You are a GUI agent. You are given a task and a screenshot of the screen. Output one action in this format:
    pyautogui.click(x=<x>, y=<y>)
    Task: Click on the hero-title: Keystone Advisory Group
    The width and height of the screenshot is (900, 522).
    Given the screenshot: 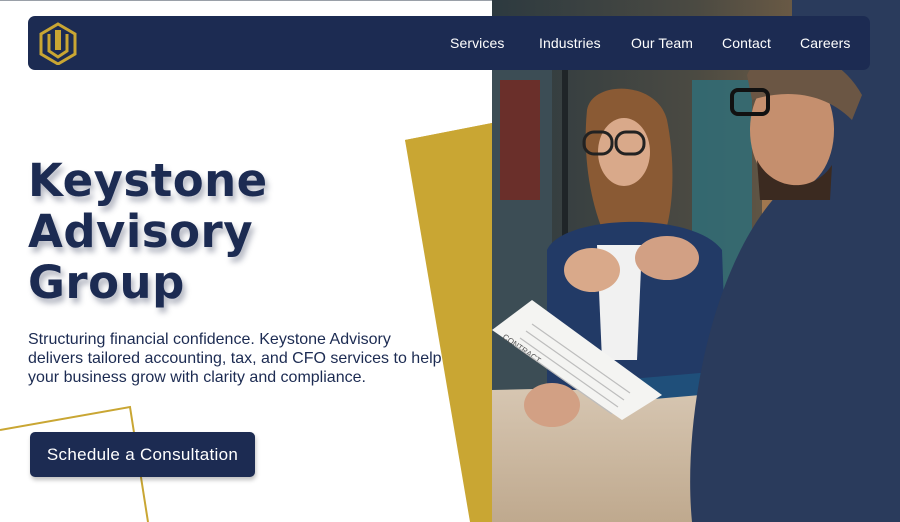 What is the action you would take?
    pyautogui.click(x=228, y=231)
    